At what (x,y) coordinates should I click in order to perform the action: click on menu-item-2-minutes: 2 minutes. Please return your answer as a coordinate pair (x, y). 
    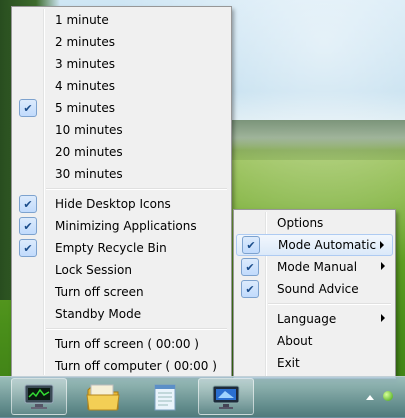
    Looking at the image, I should click on (121, 42).